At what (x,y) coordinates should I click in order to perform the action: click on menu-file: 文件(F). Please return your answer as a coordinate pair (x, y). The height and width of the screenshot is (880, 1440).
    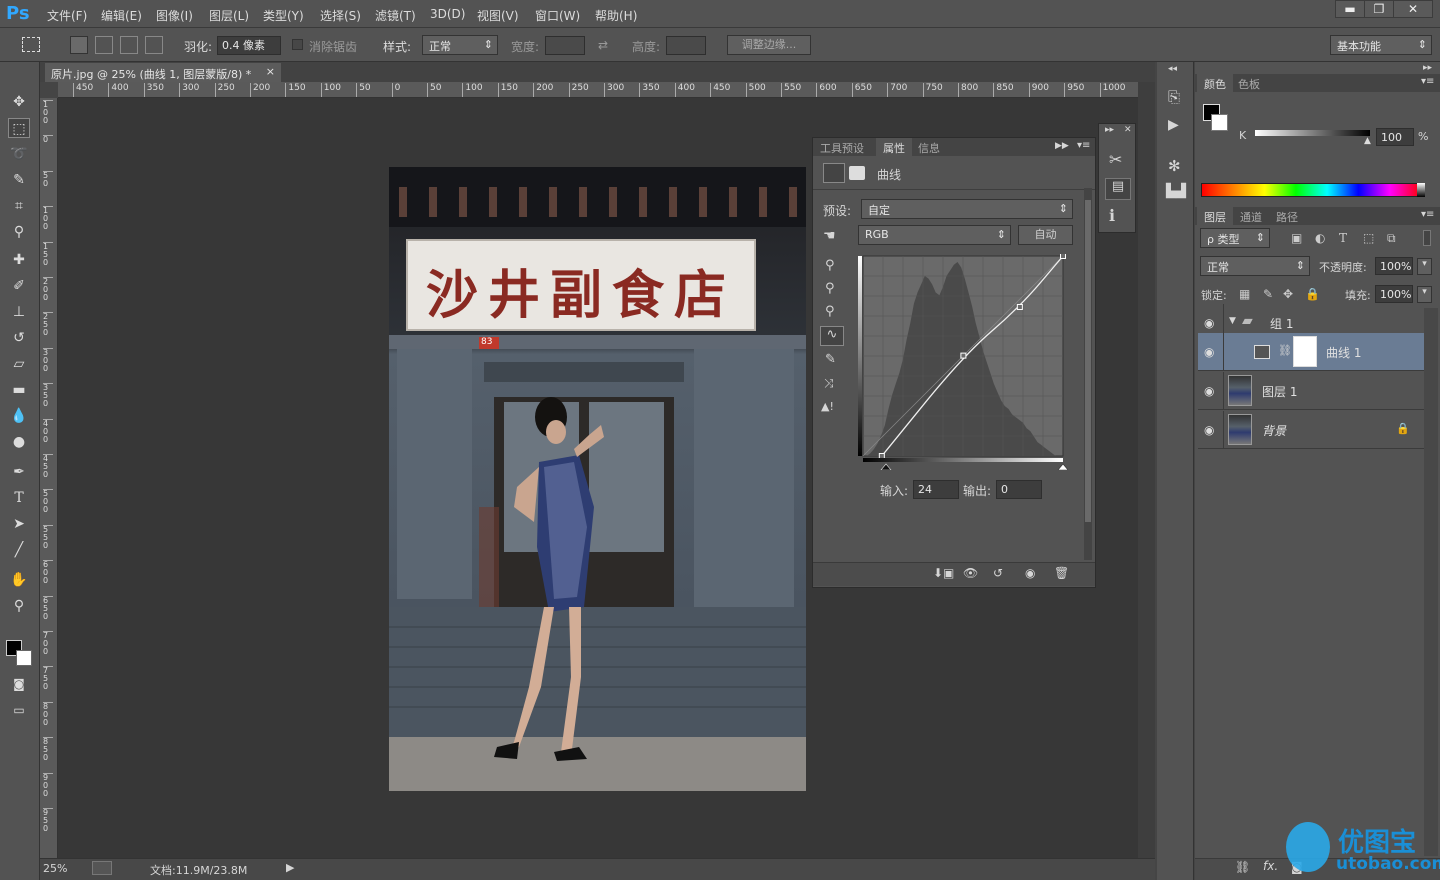
    Looking at the image, I should click on (67, 15).